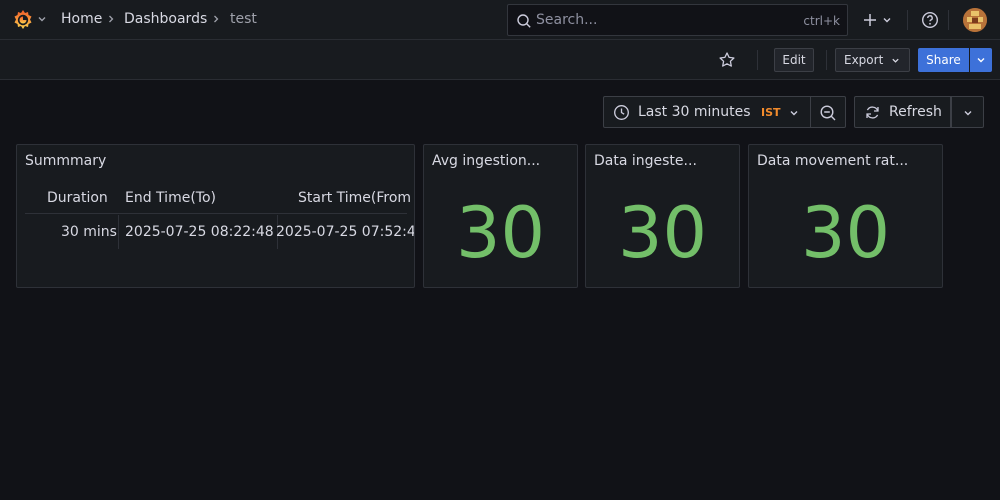  What do you see at coordinates (199, 232) in the screenshot?
I see `table-cell-end-time: 2025-07-25 08:22:48` at bounding box center [199, 232].